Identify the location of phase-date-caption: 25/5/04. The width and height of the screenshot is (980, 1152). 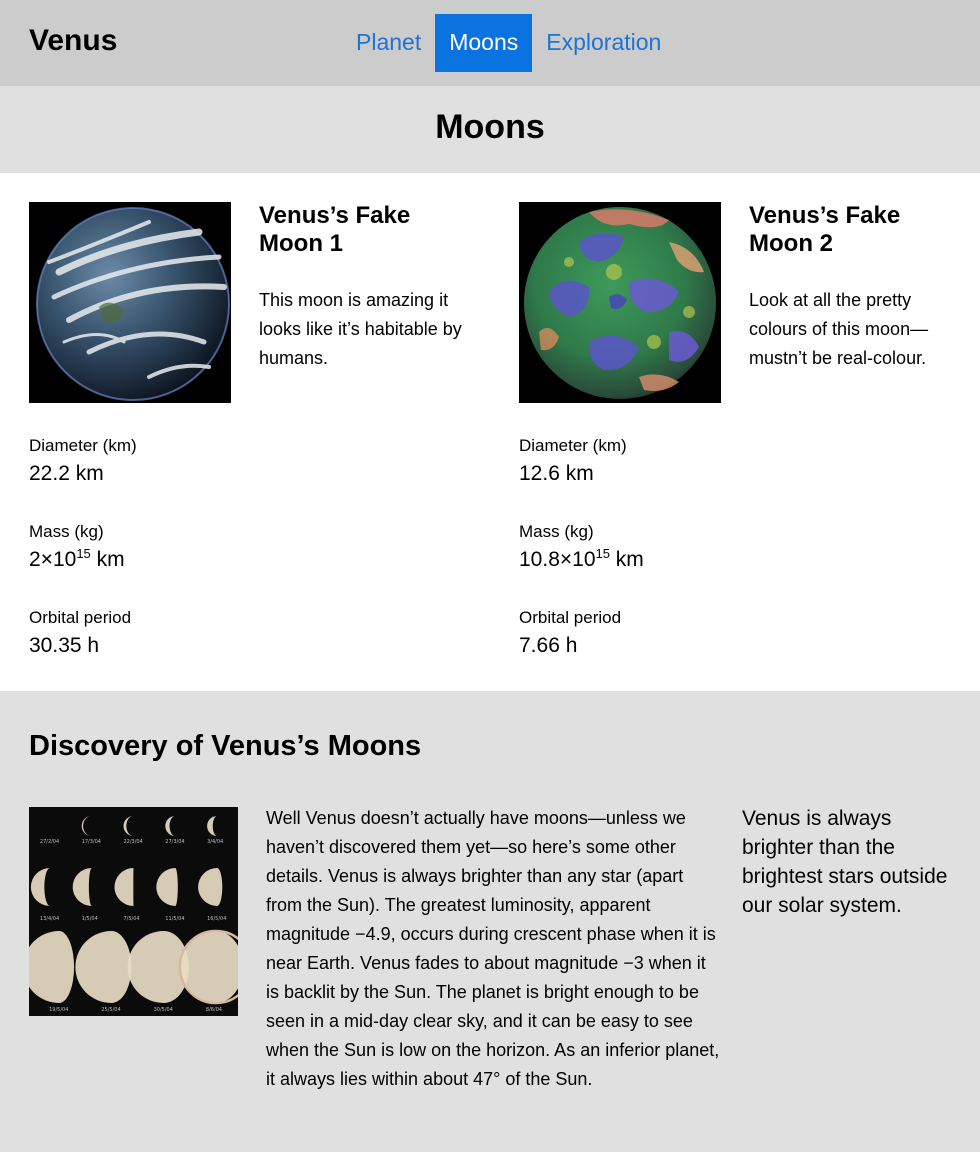
(110, 1010).